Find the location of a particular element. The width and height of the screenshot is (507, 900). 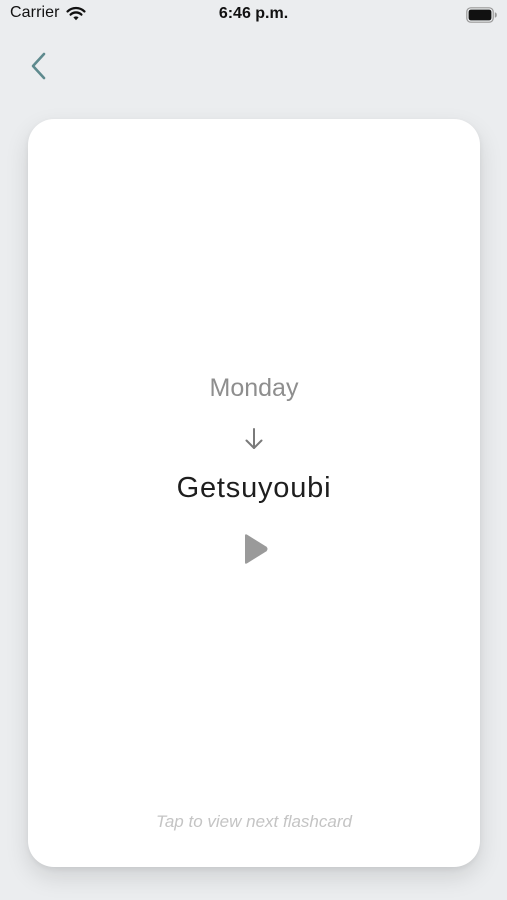

play-audio-button is located at coordinates (255, 549).